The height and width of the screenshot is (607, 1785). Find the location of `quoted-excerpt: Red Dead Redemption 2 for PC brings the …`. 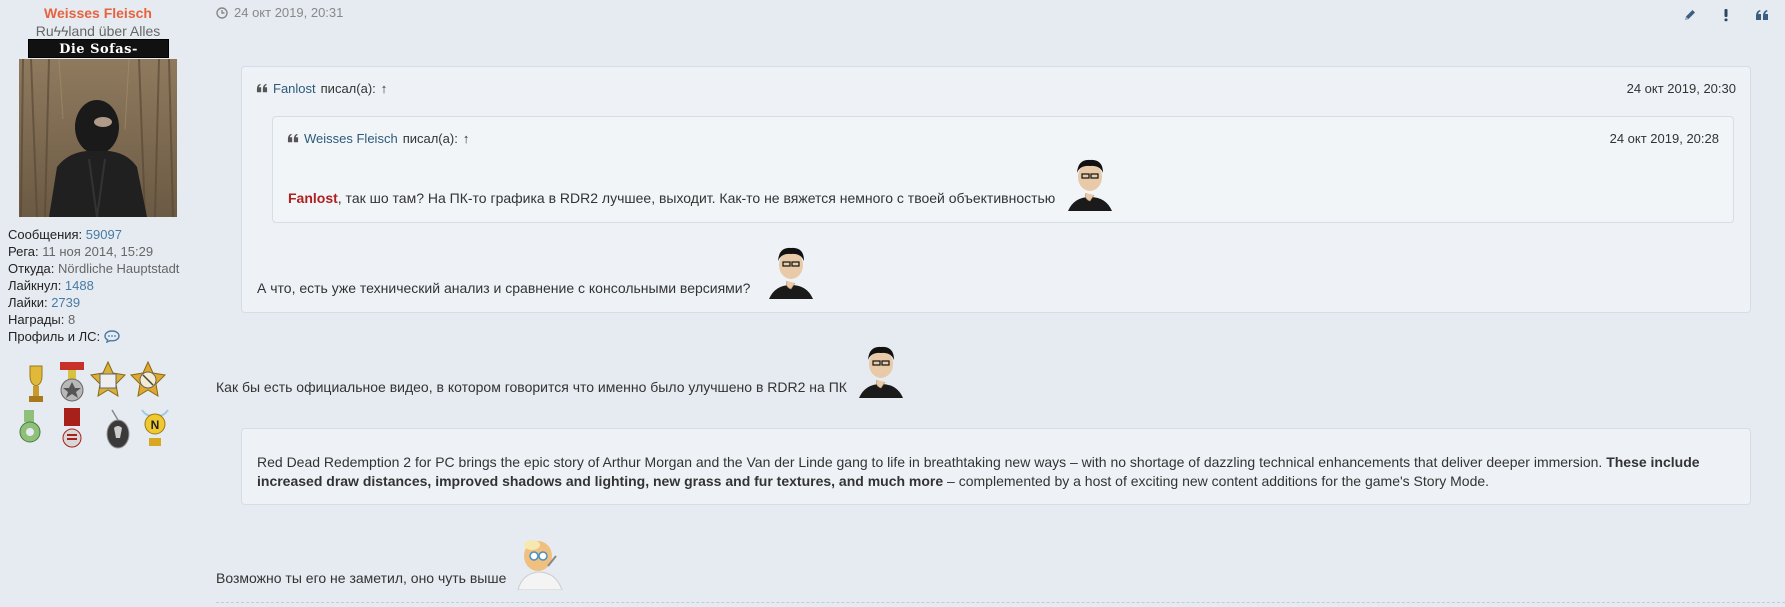

quoted-excerpt: Red Dead Redemption 2 for PC brings the … is located at coordinates (996, 466).